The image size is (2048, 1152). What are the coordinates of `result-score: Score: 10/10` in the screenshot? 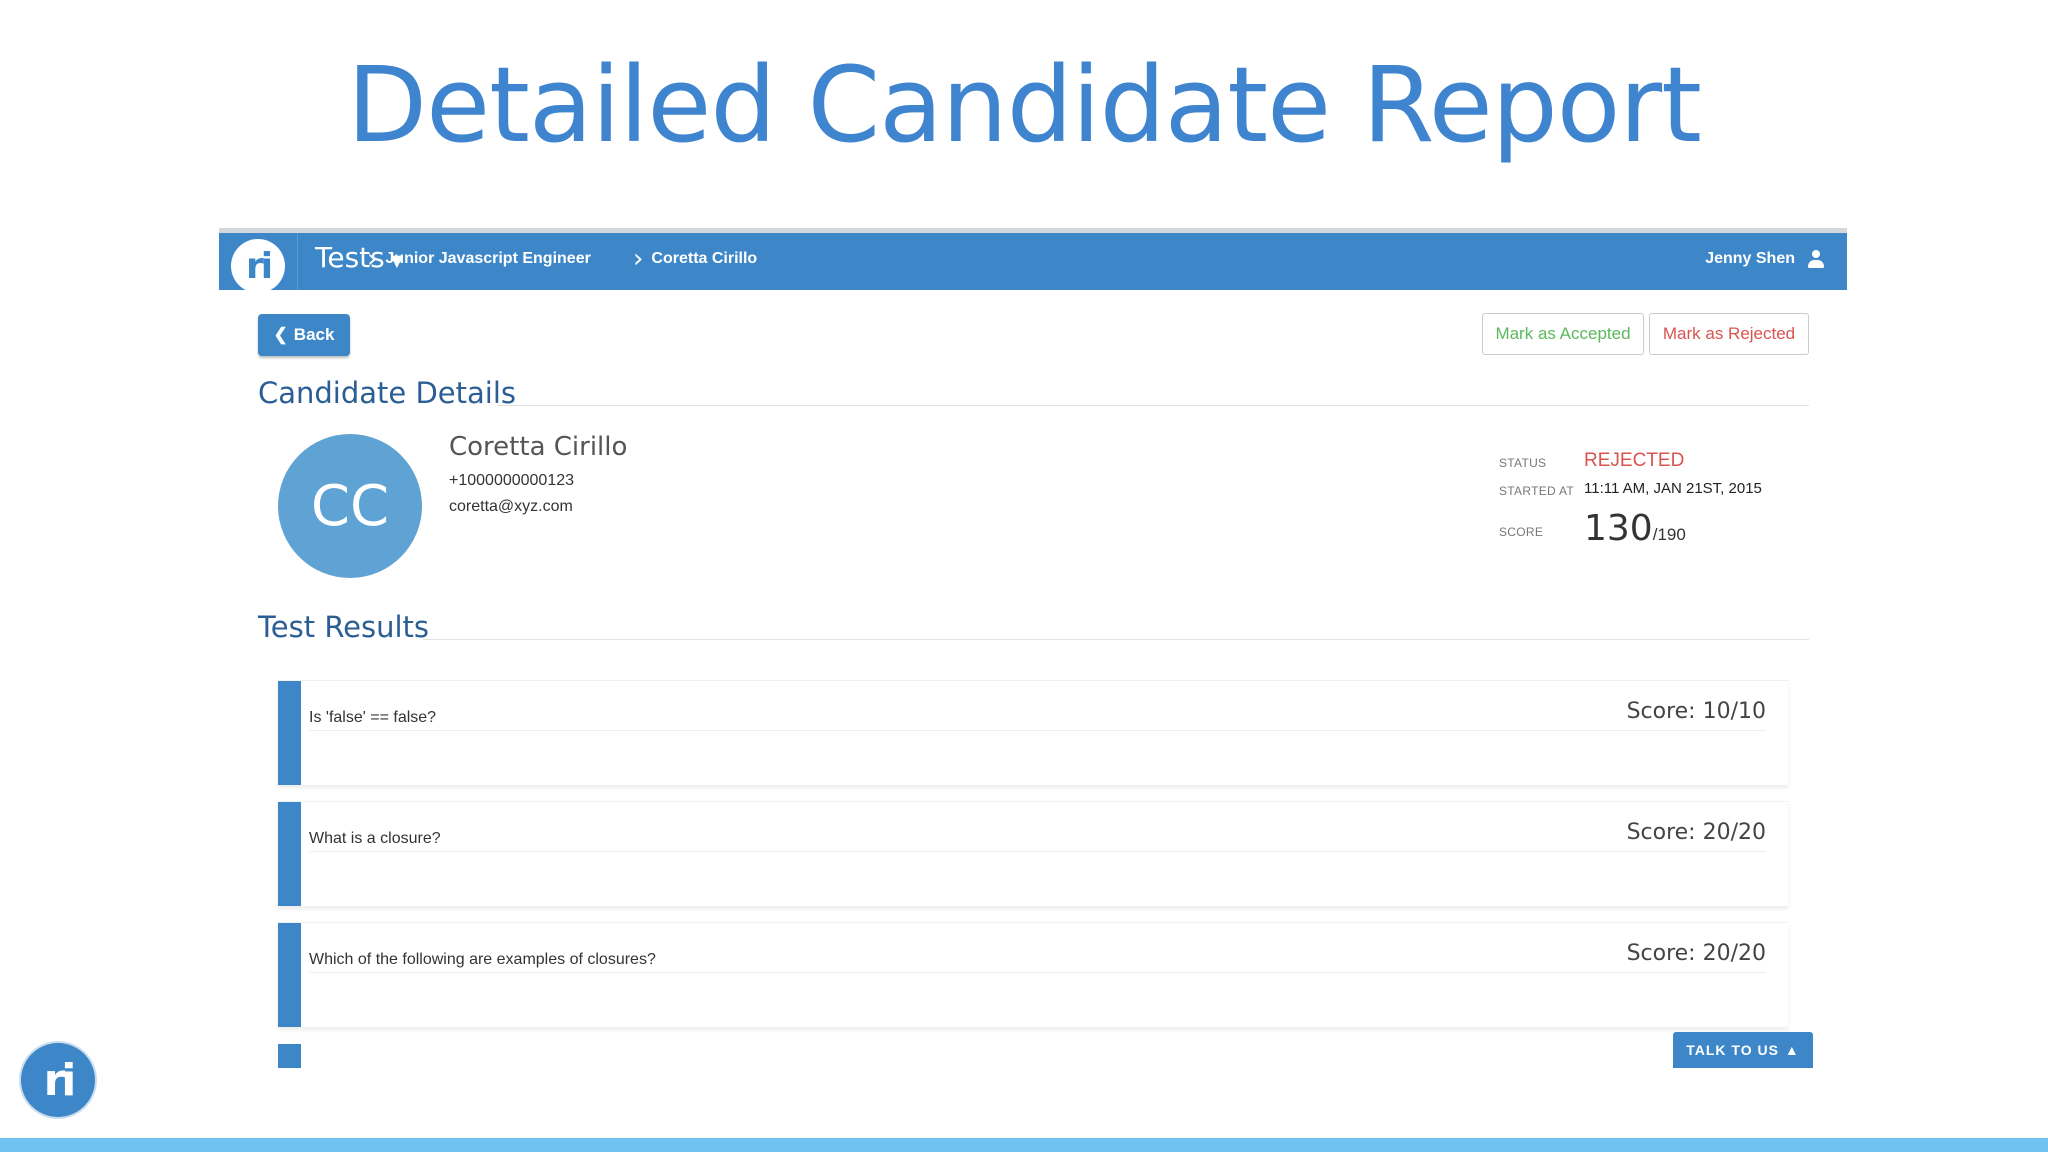 It's located at (1696, 711).